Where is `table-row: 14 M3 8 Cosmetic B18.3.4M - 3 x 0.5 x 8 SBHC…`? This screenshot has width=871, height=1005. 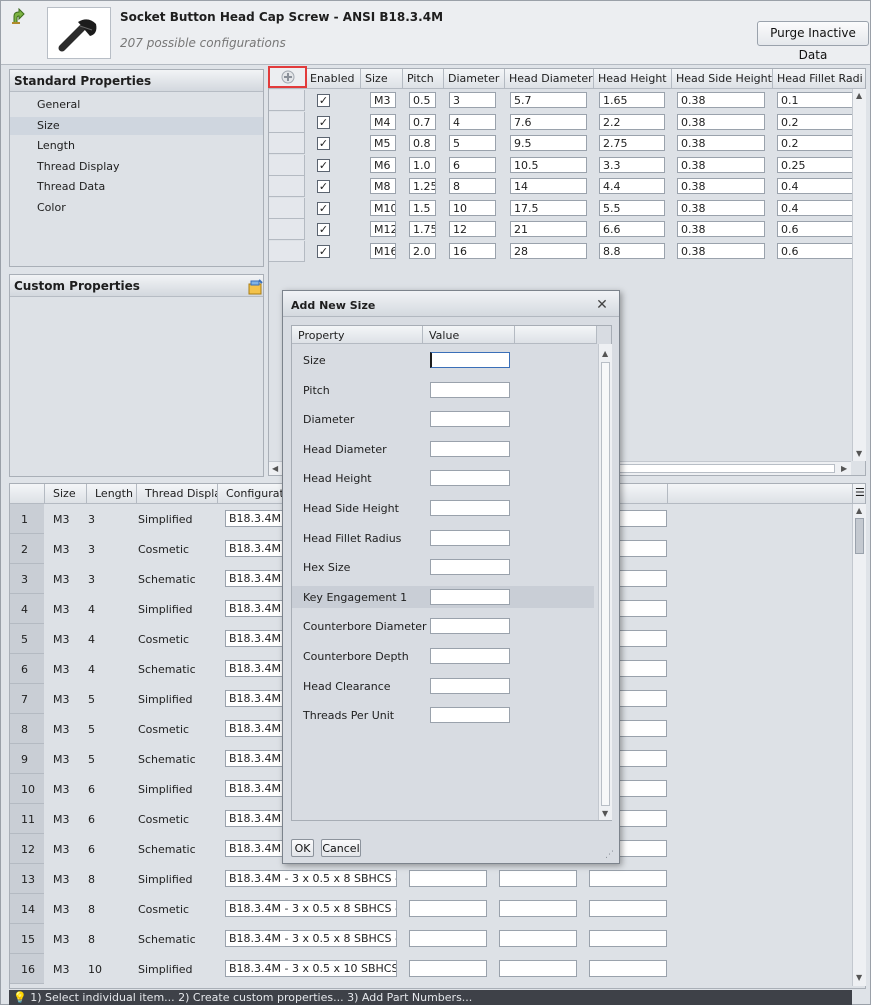 table-row: 14 M3 8 Cosmetic B18.3.4M - 3 x 0.5 x 8 SBHC… is located at coordinates (431, 909).